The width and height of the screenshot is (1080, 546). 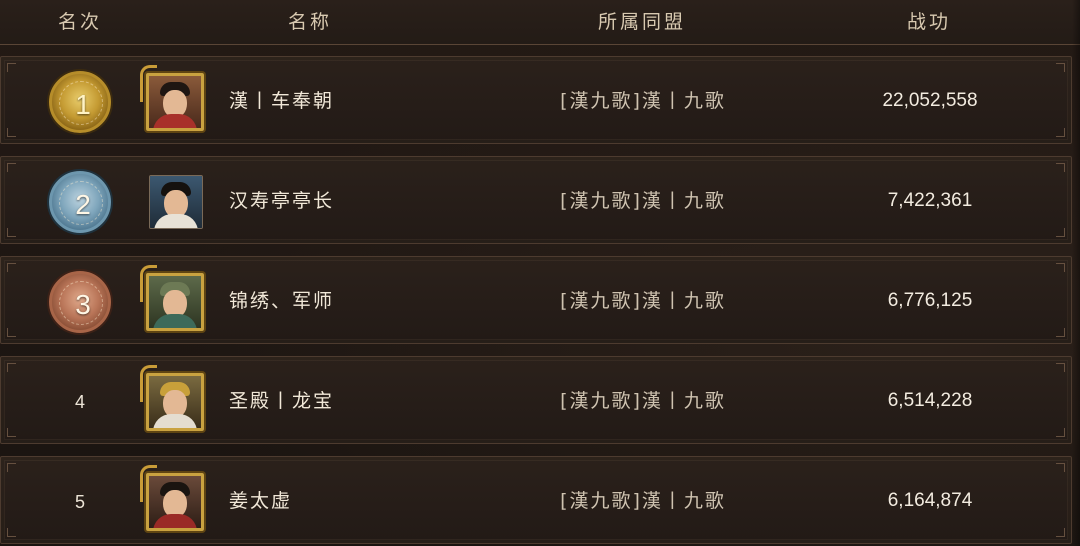 What do you see at coordinates (929, 22) in the screenshot?
I see `header-power: 战功` at bounding box center [929, 22].